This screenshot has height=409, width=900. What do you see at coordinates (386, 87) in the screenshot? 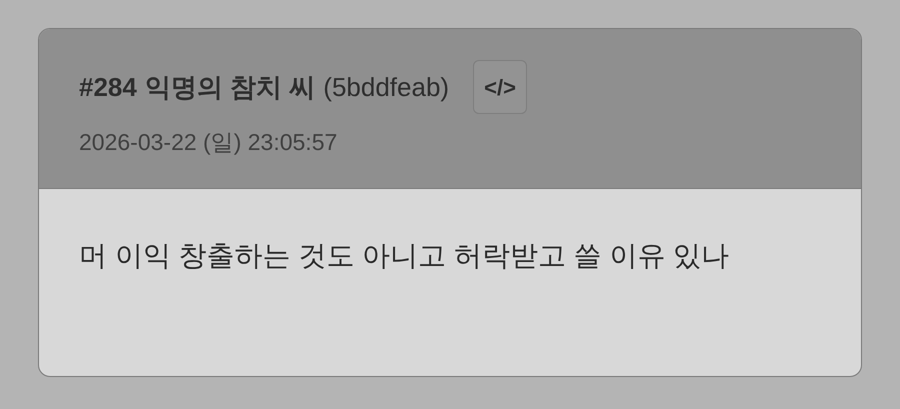
I see `author-id: (5bddfeab)` at bounding box center [386, 87].